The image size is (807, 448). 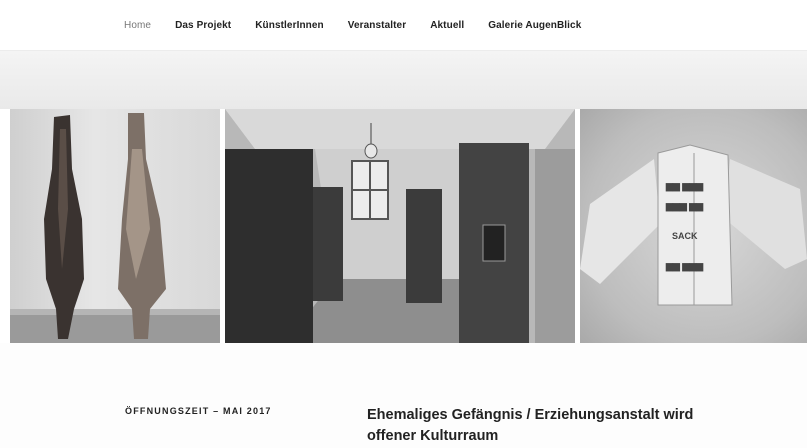 I want to click on post-title-line2: offener Kulturraum, so click(x=432, y=436).